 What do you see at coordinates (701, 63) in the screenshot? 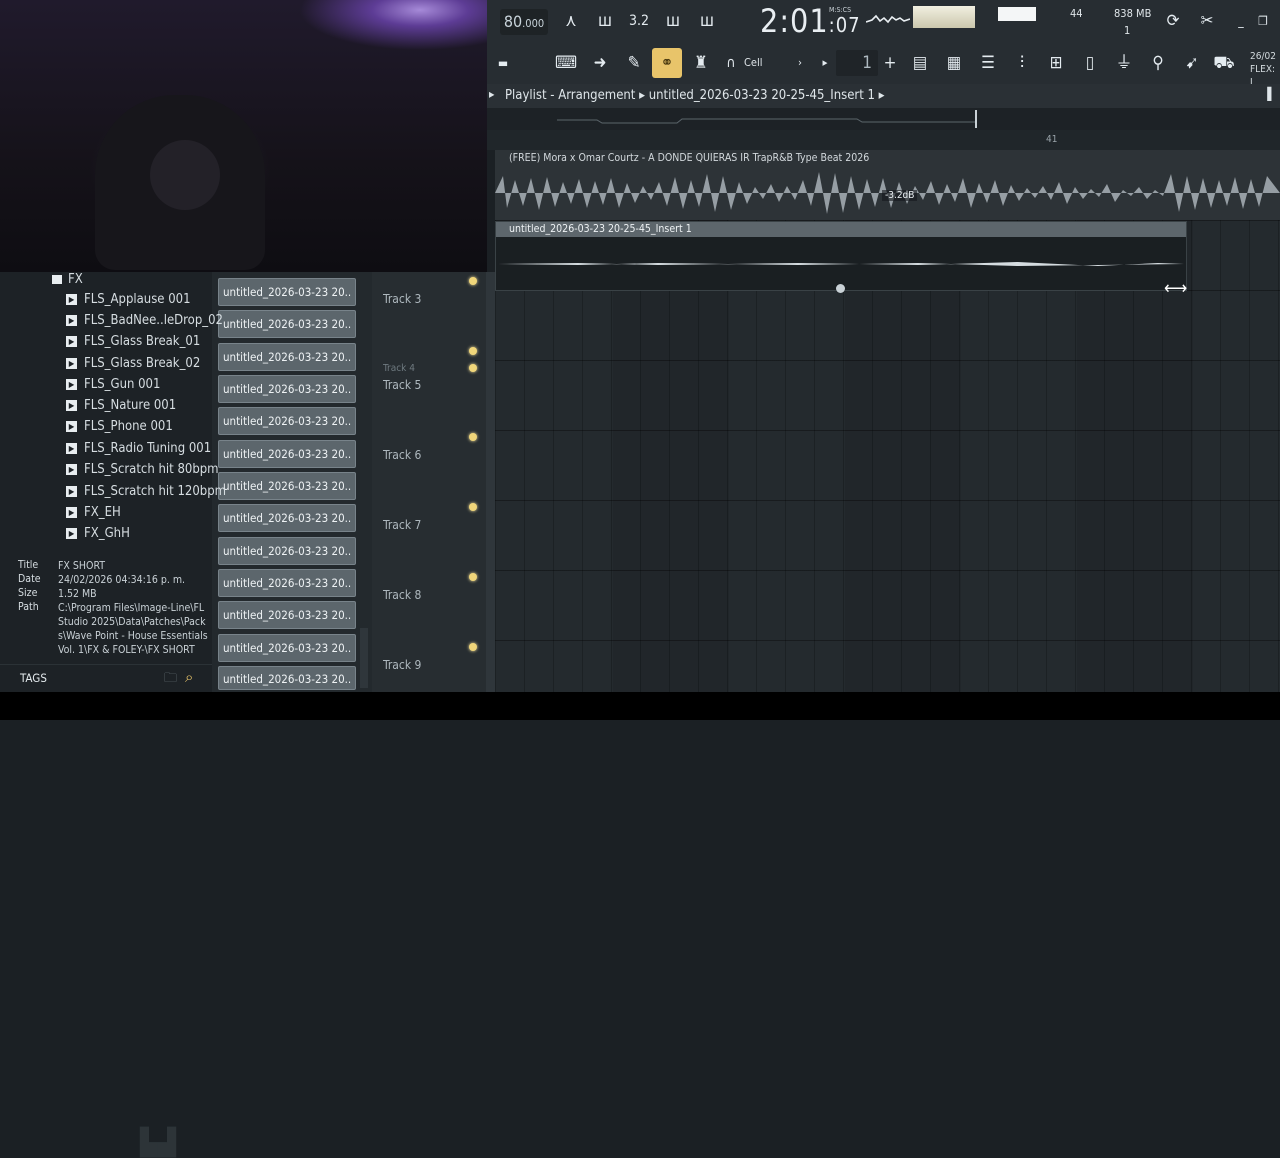
I see `stamp-icon: ♜` at bounding box center [701, 63].